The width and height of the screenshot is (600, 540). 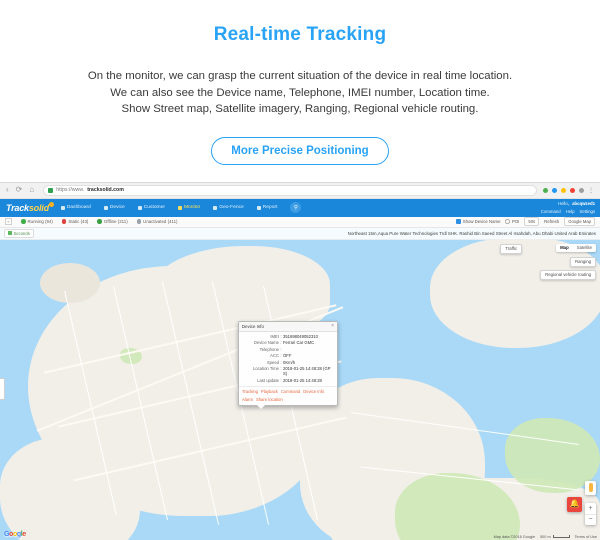 I want to click on show-device-name-label: Show Device Name, so click(x=481, y=221).